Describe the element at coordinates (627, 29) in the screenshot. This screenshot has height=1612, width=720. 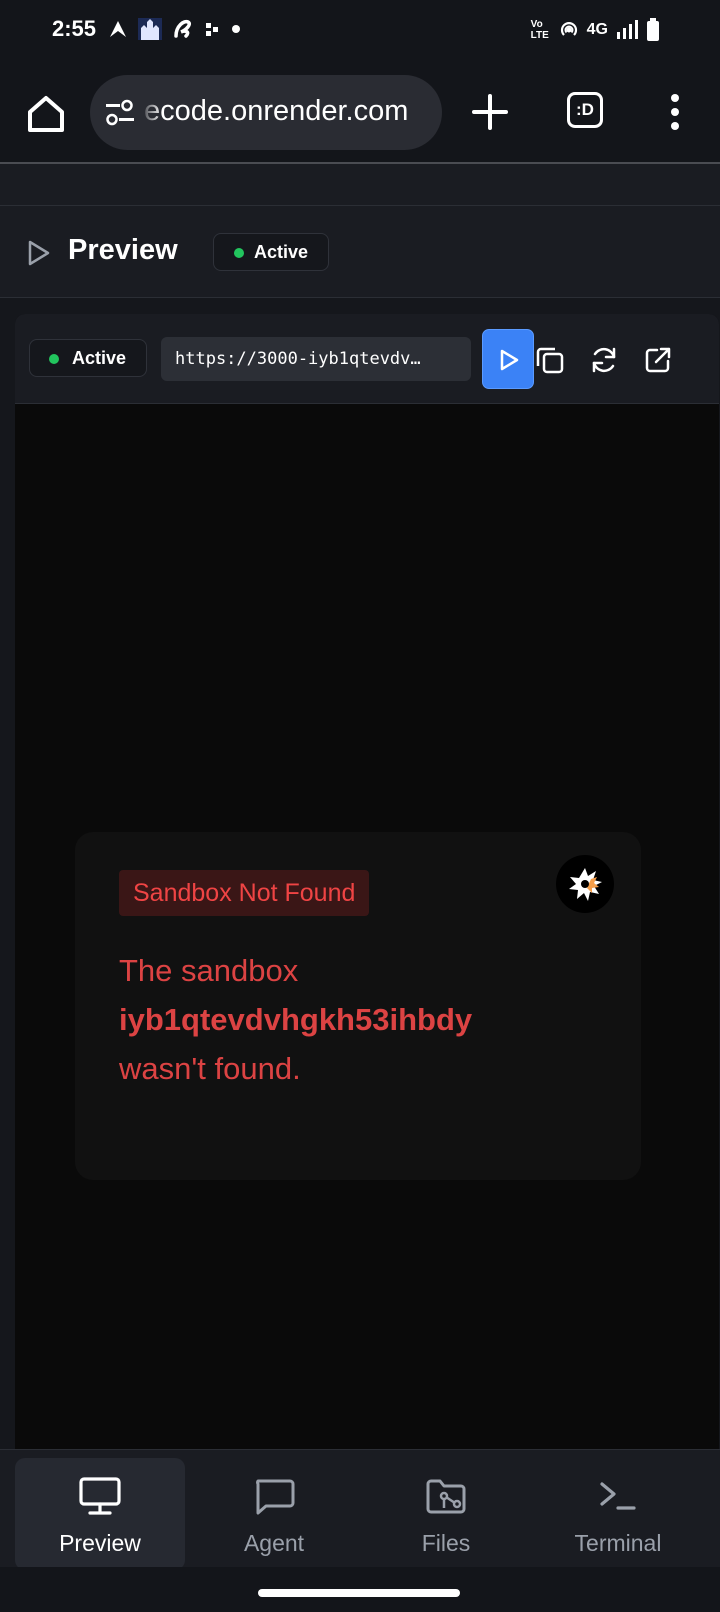
I see `signal-icon` at that location.